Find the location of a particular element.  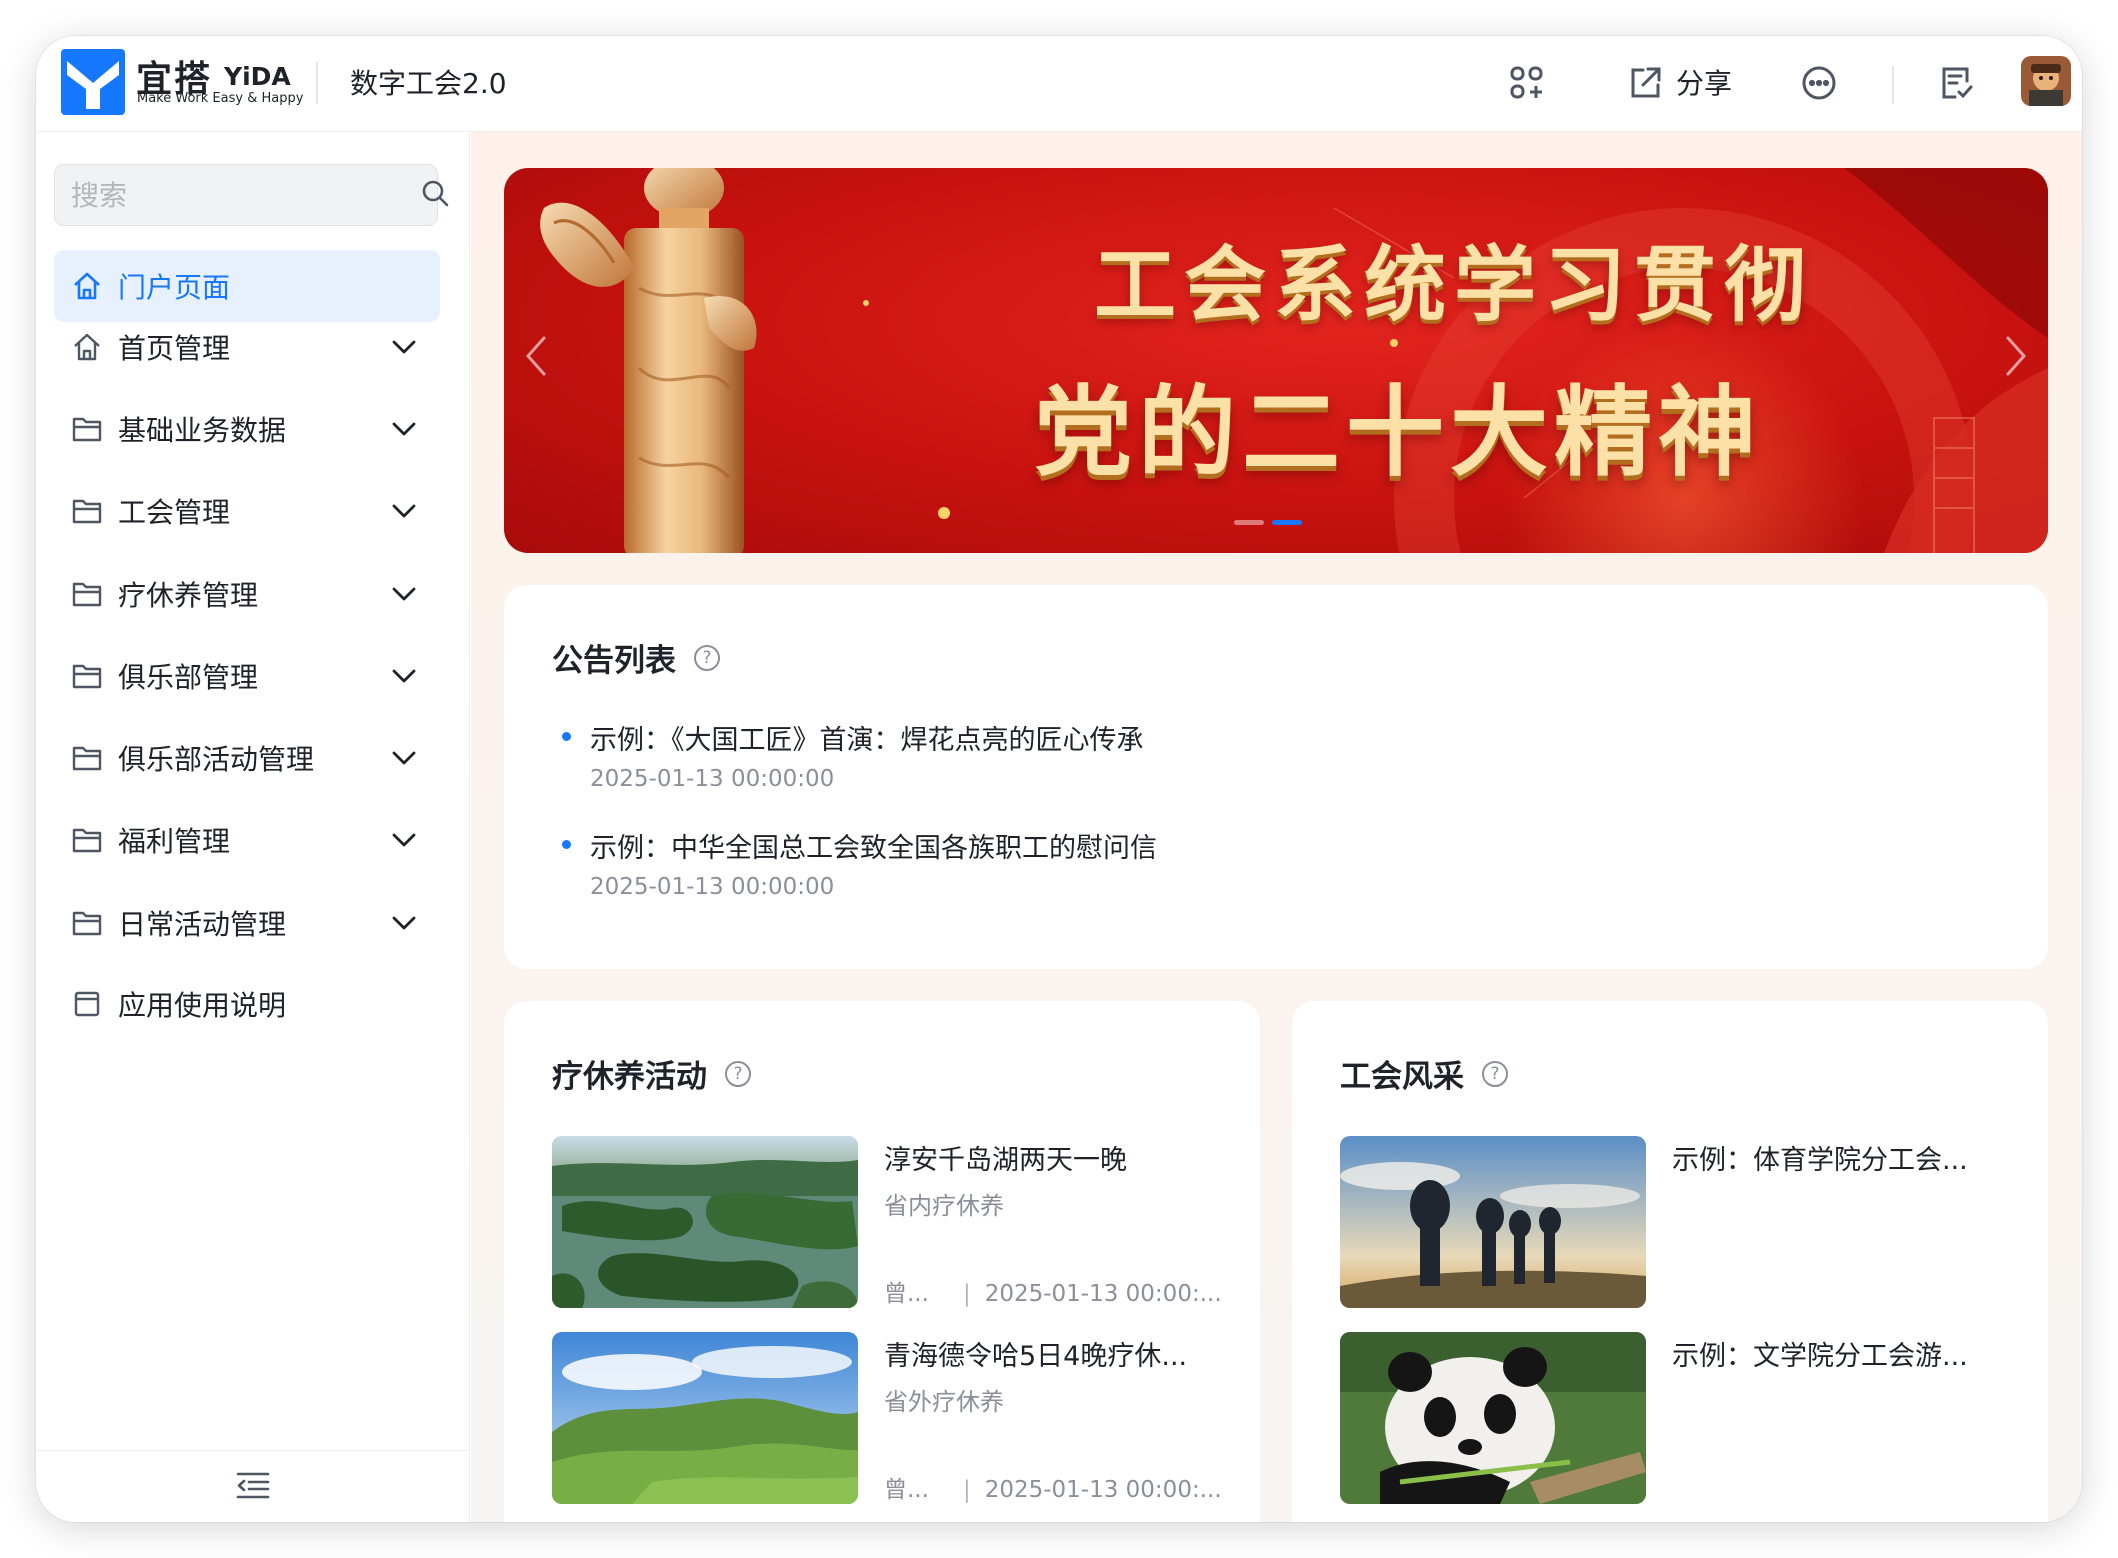

sidebar-item-recuperation-management: 疗休养管理 is located at coordinates (247, 594).